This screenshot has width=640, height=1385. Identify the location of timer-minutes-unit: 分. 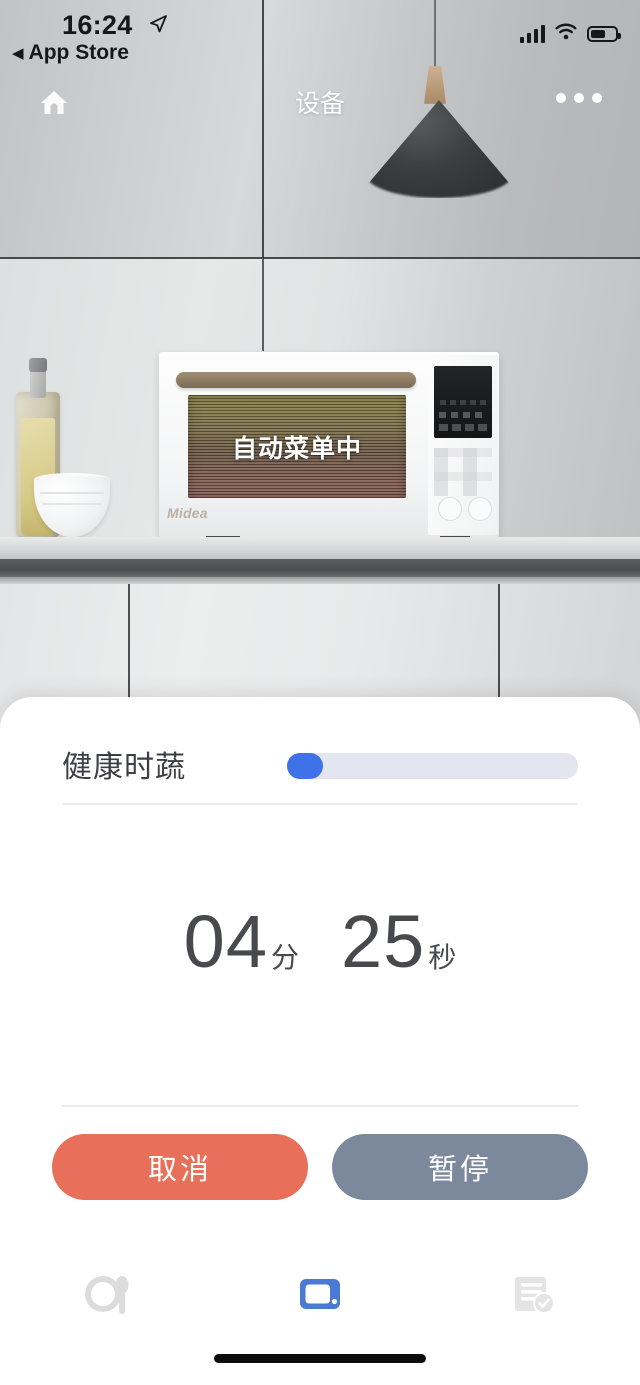
(284, 957).